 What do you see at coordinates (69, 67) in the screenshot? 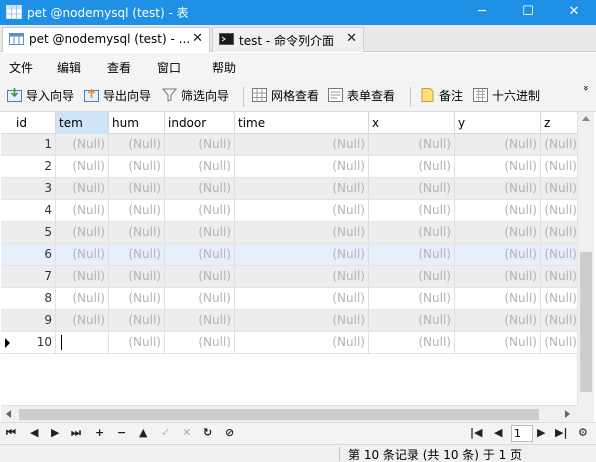
I see `menu-edit: 编辑` at bounding box center [69, 67].